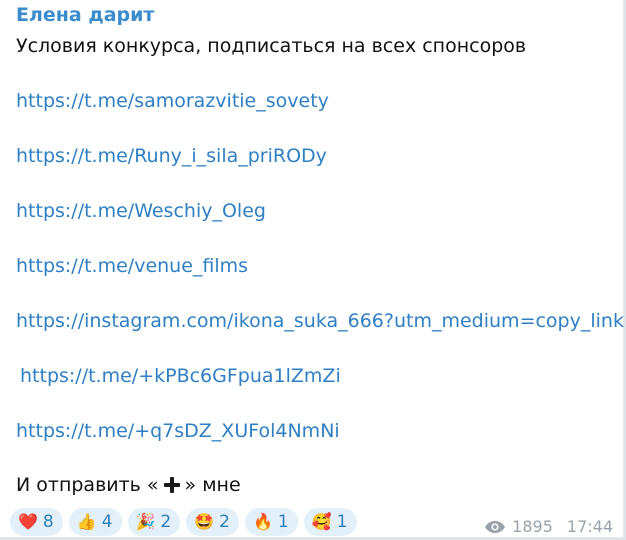  I want to click on link-weschiy-oleg: https://t.me/Weschiy_Oleg, so click(141, 211).